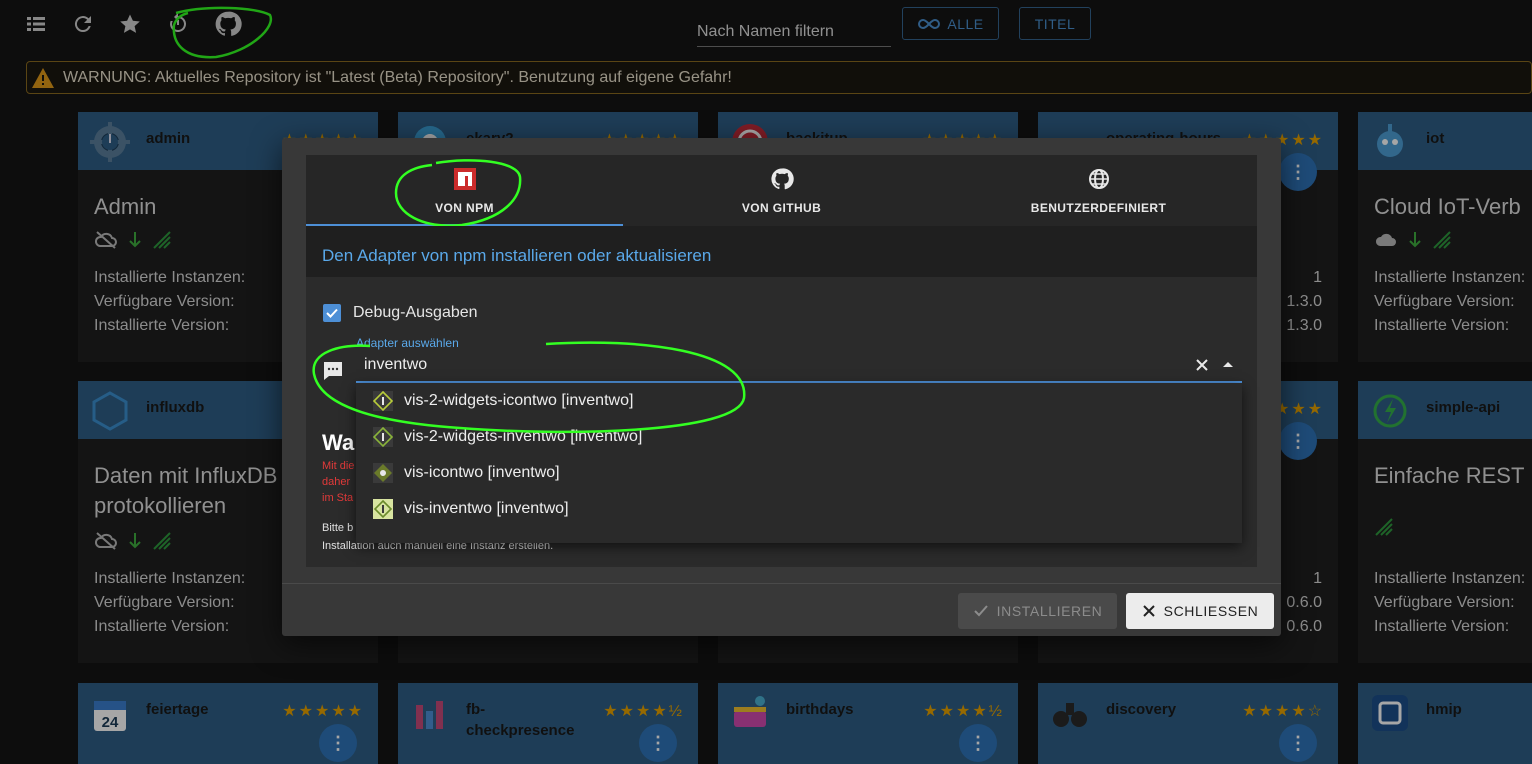 This screenshot has width=1532, height=764. What do you see at coordinates (338, 466) in the screenshot?
I see `background-warning-line1: Mit die` at bounding box center [338, 466].